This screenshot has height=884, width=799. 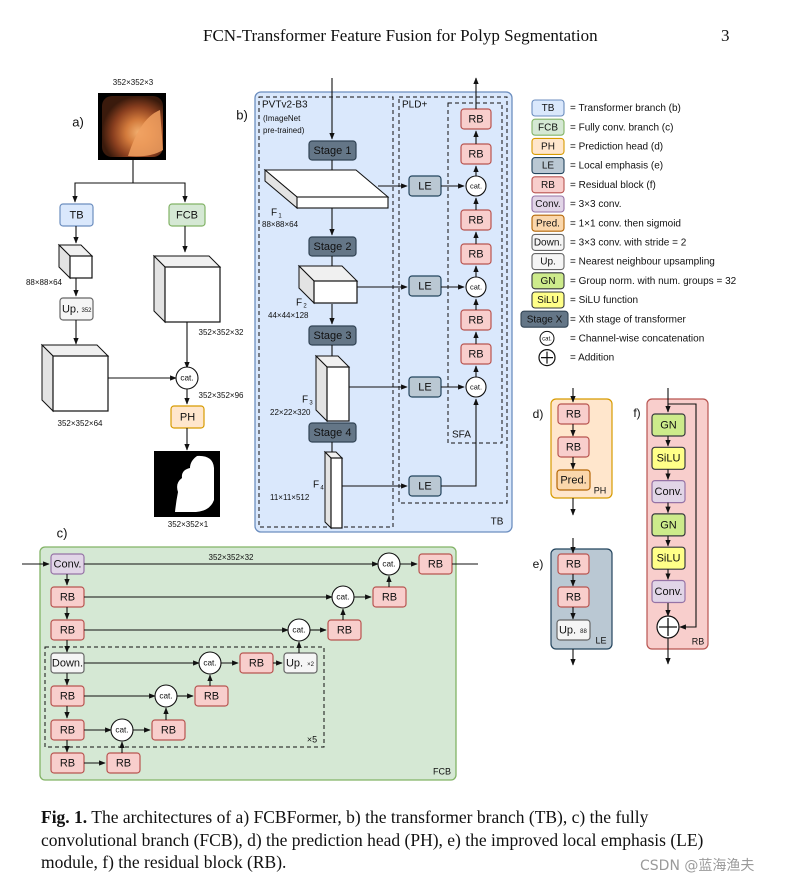 I want to click on panel-b-label: b), so click(x=242, y=114).